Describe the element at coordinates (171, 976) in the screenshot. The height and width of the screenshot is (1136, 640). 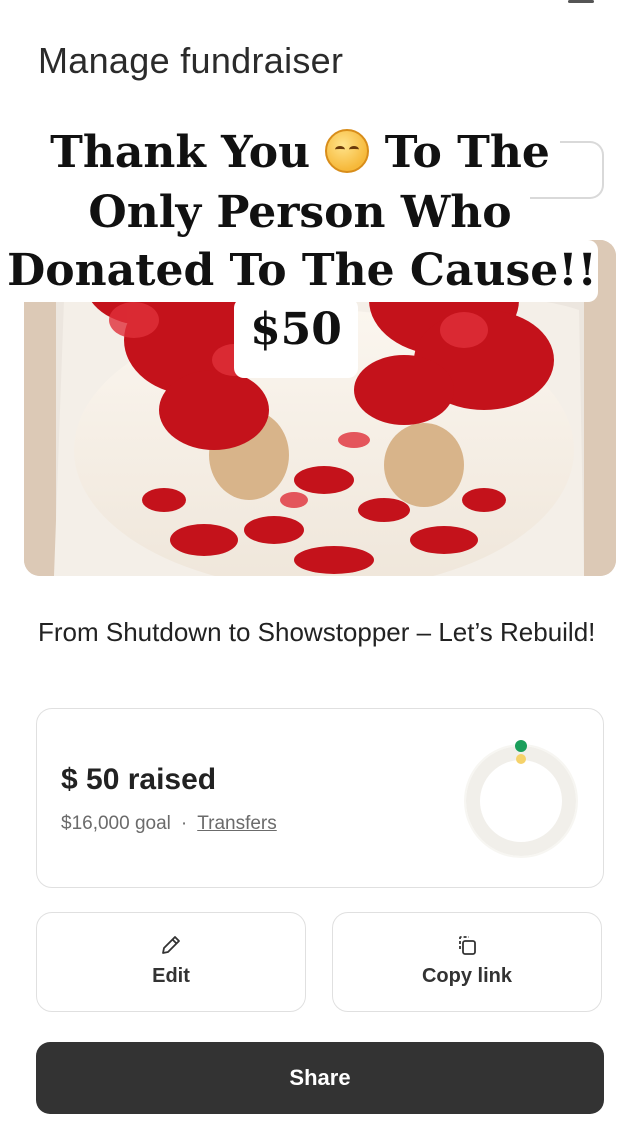
I see `edit-label: Edit` at that location.